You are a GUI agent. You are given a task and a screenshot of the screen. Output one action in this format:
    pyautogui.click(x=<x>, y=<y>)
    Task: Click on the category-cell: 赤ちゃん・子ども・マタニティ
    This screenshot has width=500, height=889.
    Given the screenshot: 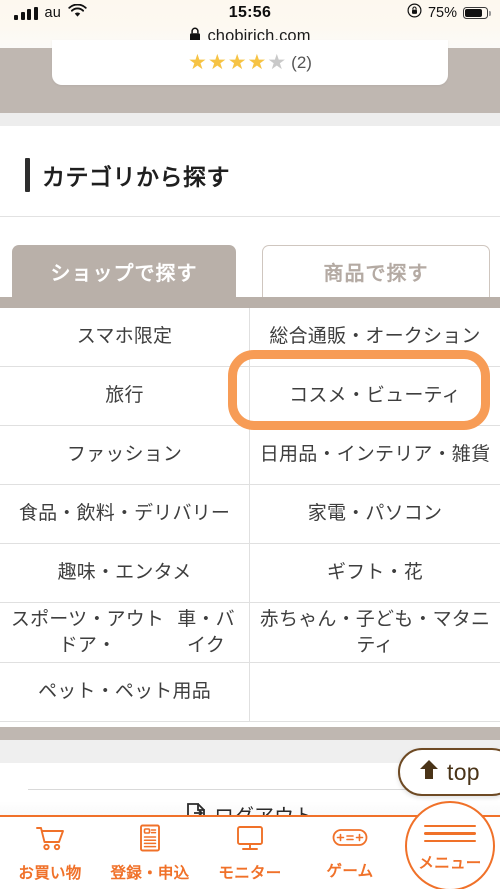 What is the action you would take?
    pyautogui.click(x=375, y=633)
    